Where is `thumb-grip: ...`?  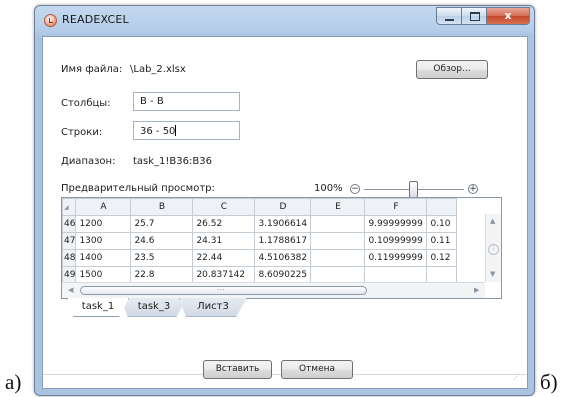 thumb-grip: ... is located at coordinates (221, 287).